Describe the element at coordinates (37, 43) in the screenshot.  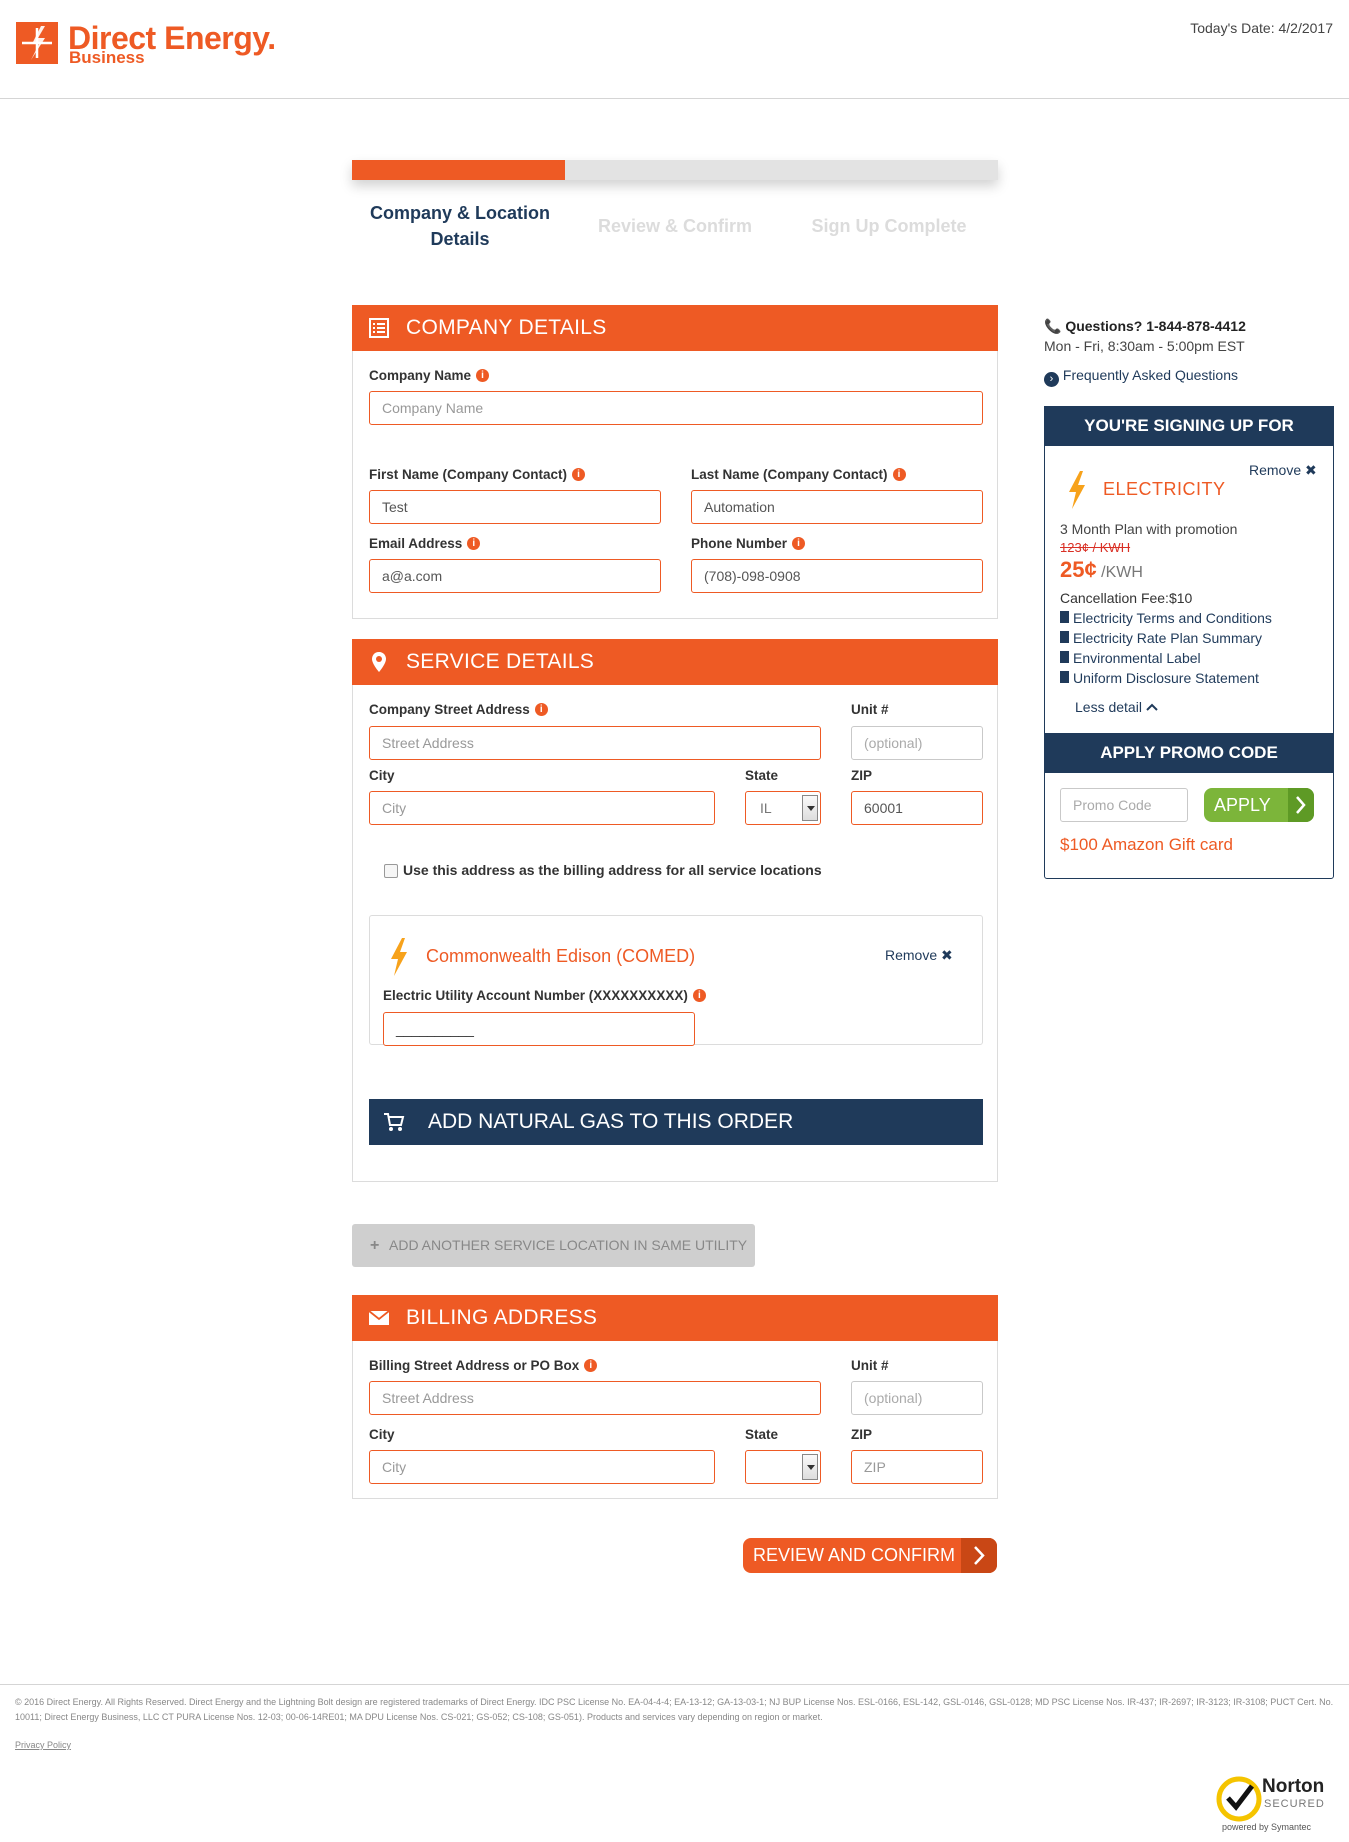
I see `lightning-logo-icon` at that location.